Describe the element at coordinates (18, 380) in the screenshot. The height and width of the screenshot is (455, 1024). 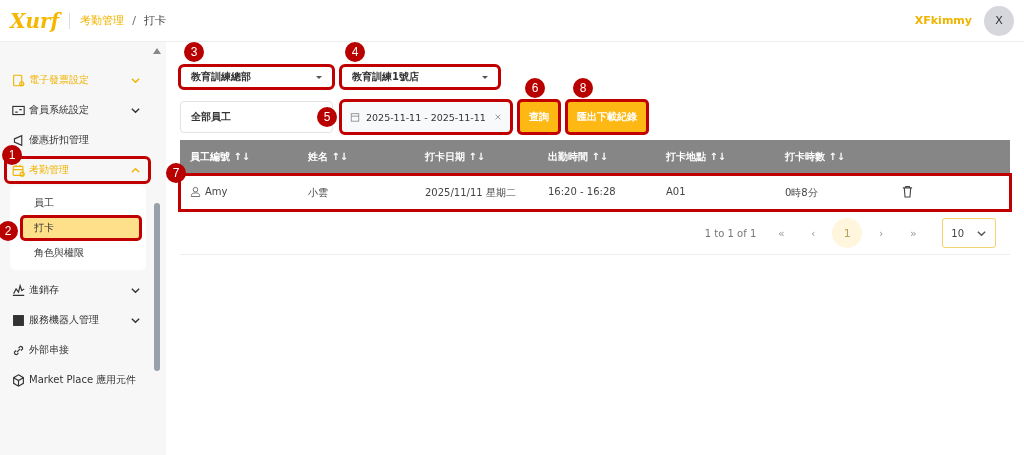
I see `cube-icon` at that location.